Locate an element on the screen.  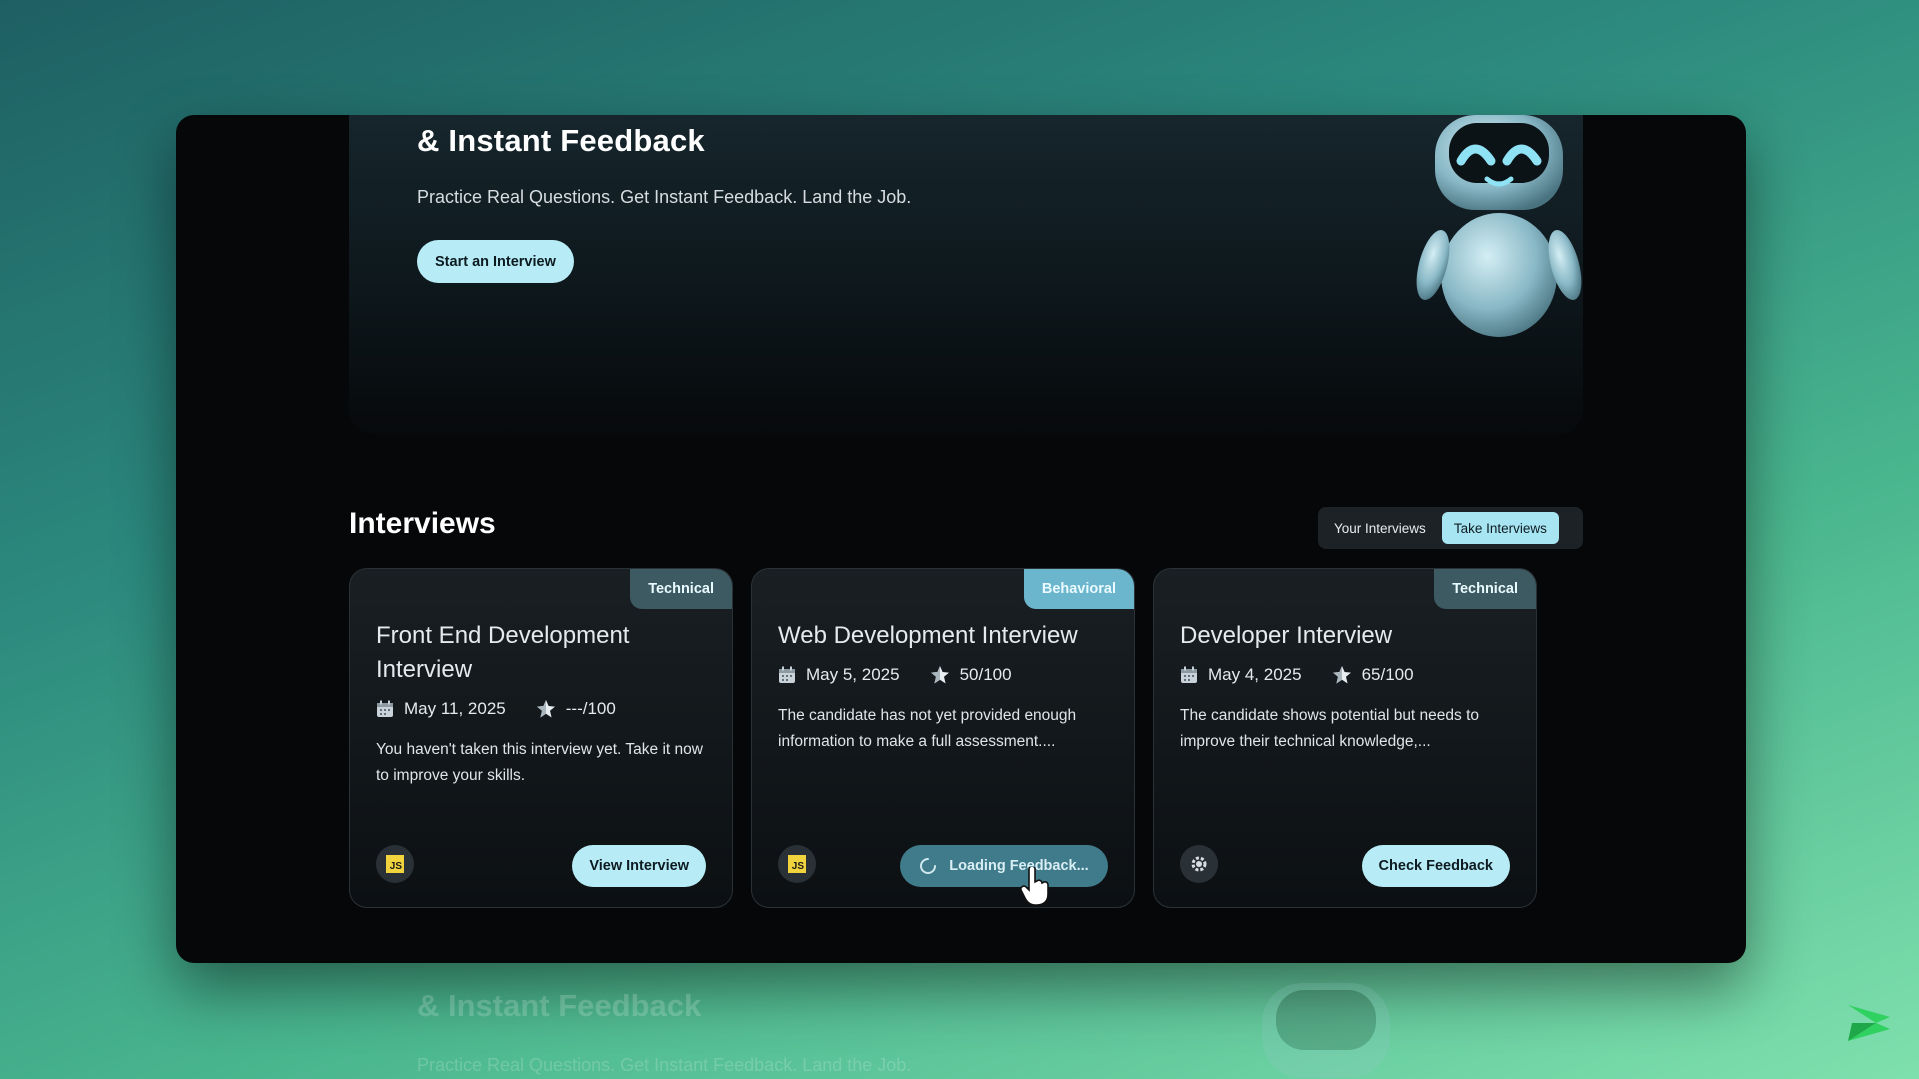
card-meta: May 4, 2025 65/100 is located at coordinates (1297, 675).